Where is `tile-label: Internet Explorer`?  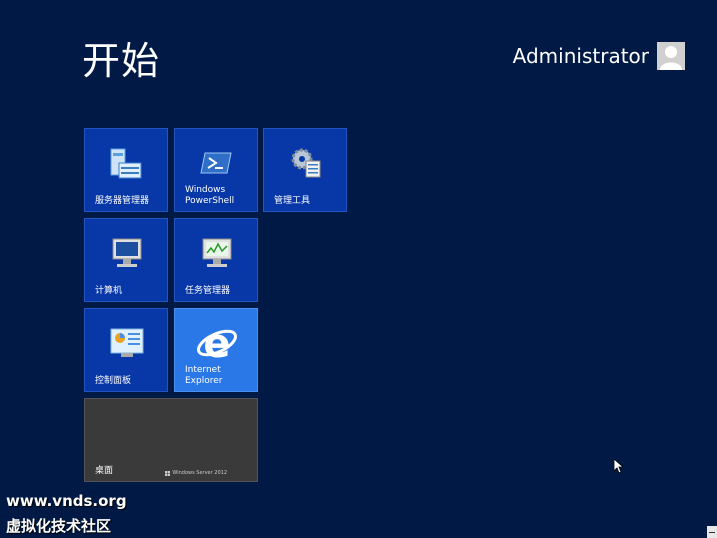
tile-label: Internet Explorer is located at coordinates (204, 375).